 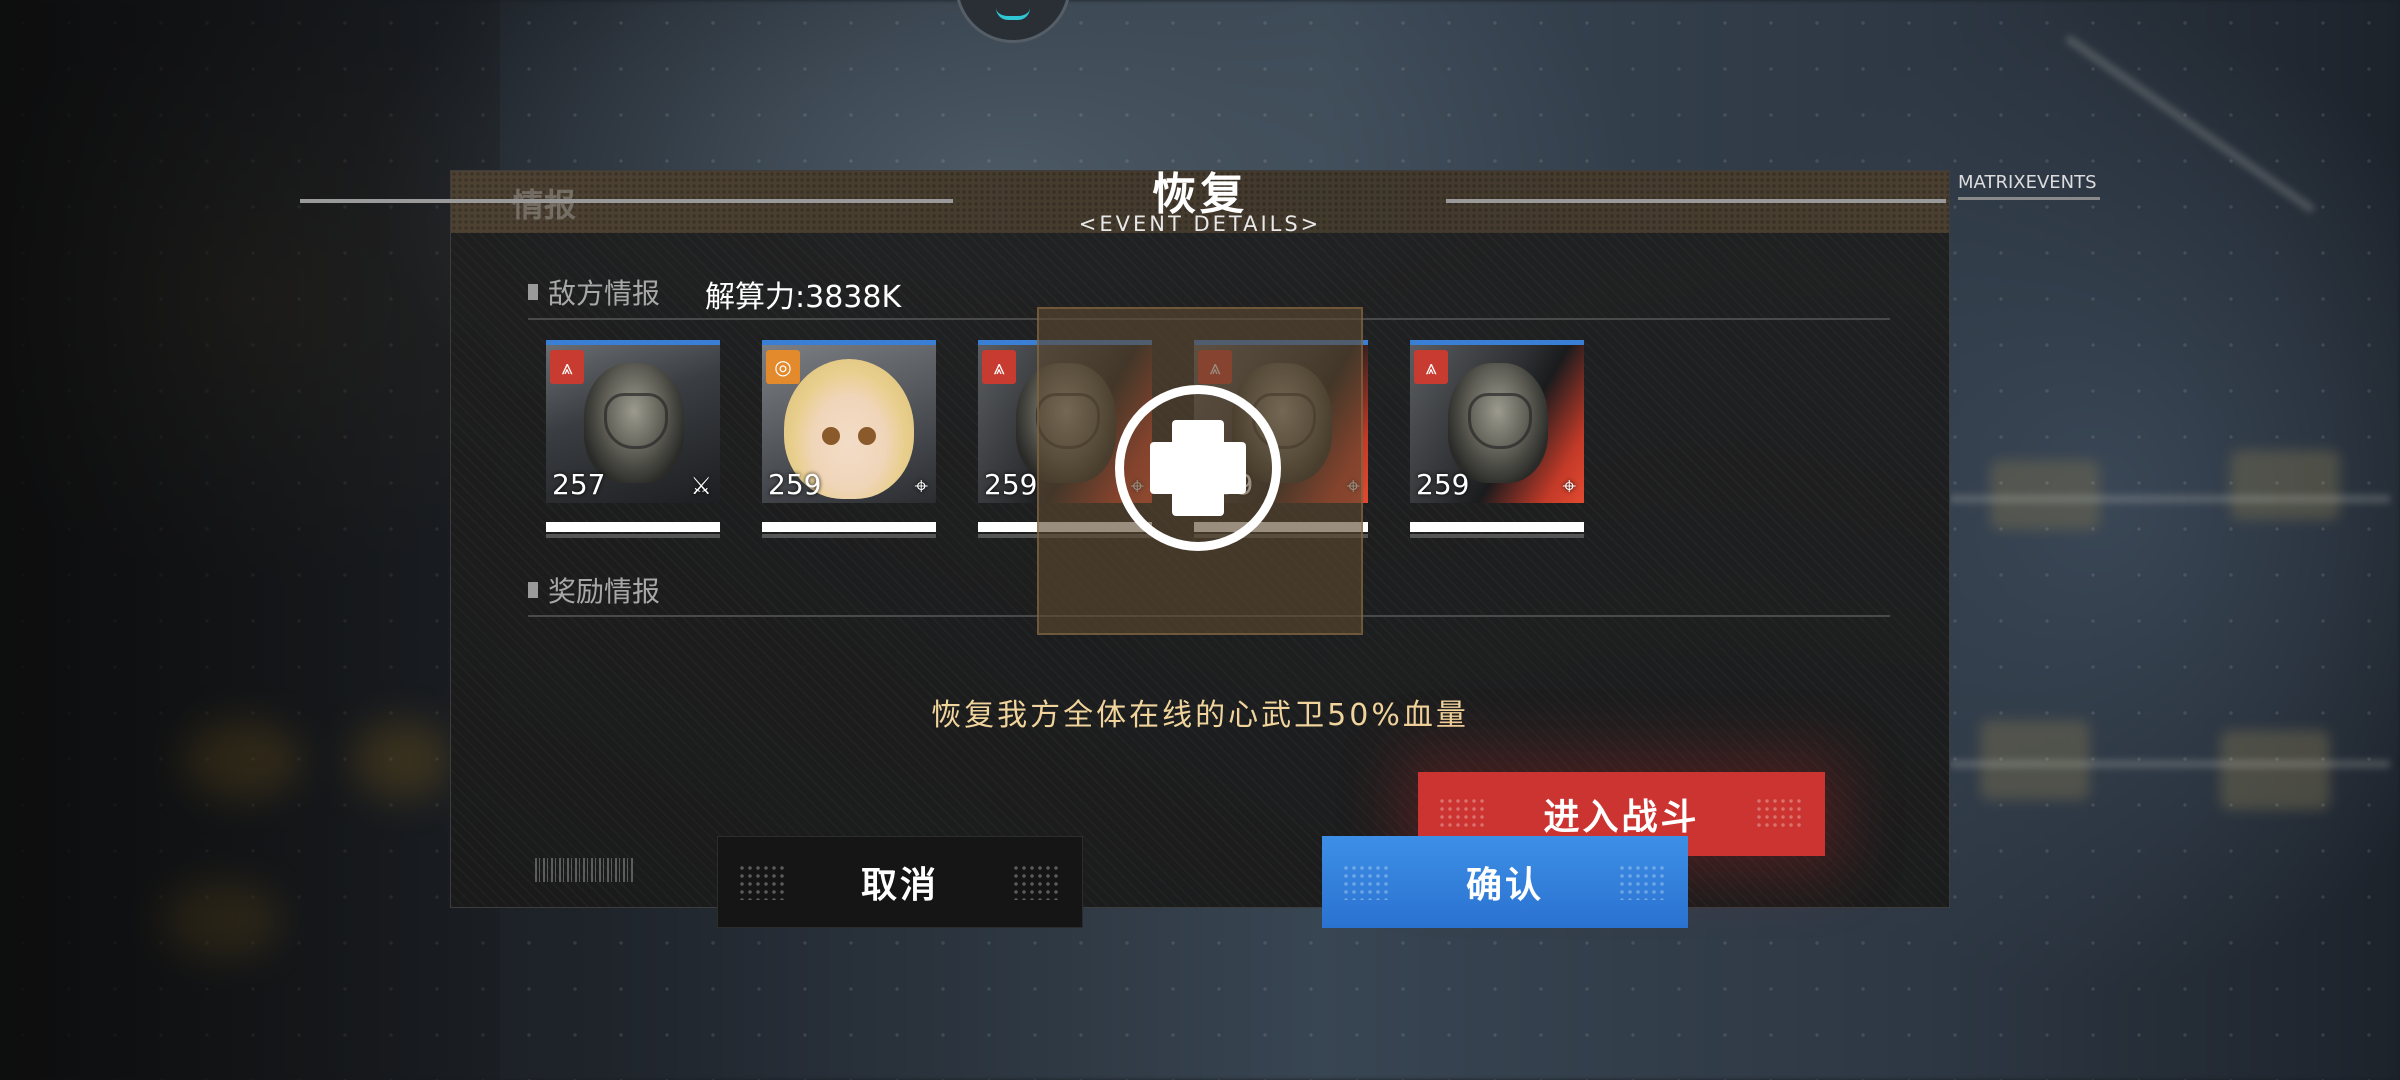 What do you see at coordinates (2029, 198) in the screenshot?
I see `corner-tag-underline` at bounding box center [2029, 198].